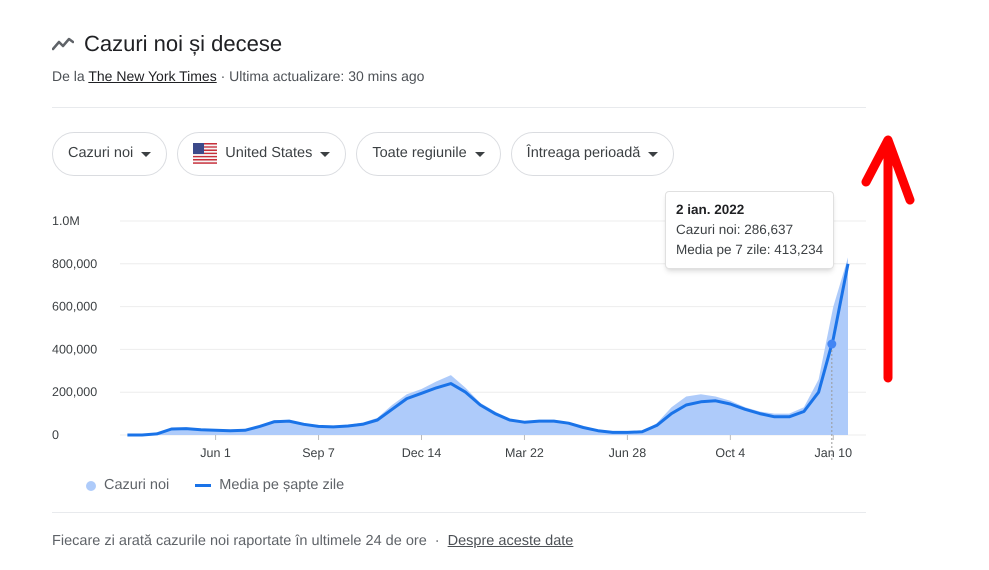  I want to click on x-axis-label: Jun 28, so click(627, 453).